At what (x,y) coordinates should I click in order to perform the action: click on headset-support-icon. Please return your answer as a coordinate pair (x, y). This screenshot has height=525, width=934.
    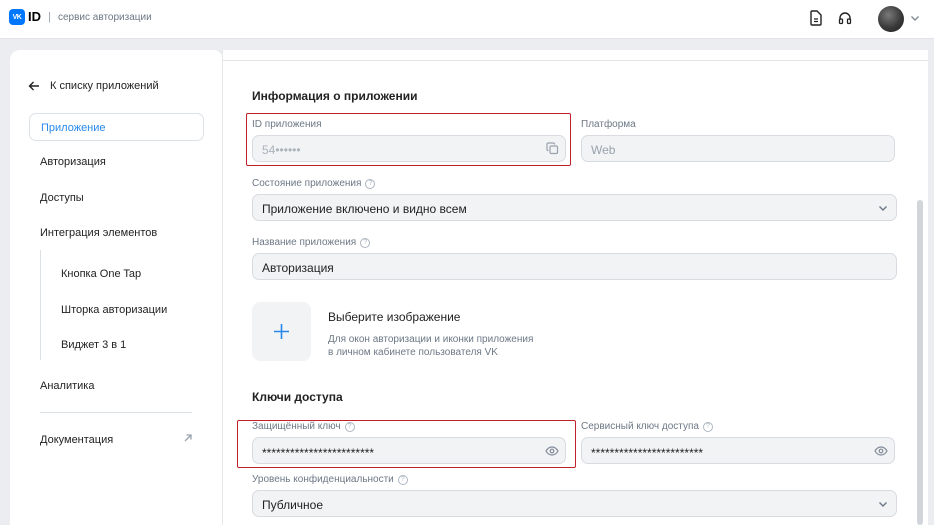
    Looking at the image, I should click on (845, 18).